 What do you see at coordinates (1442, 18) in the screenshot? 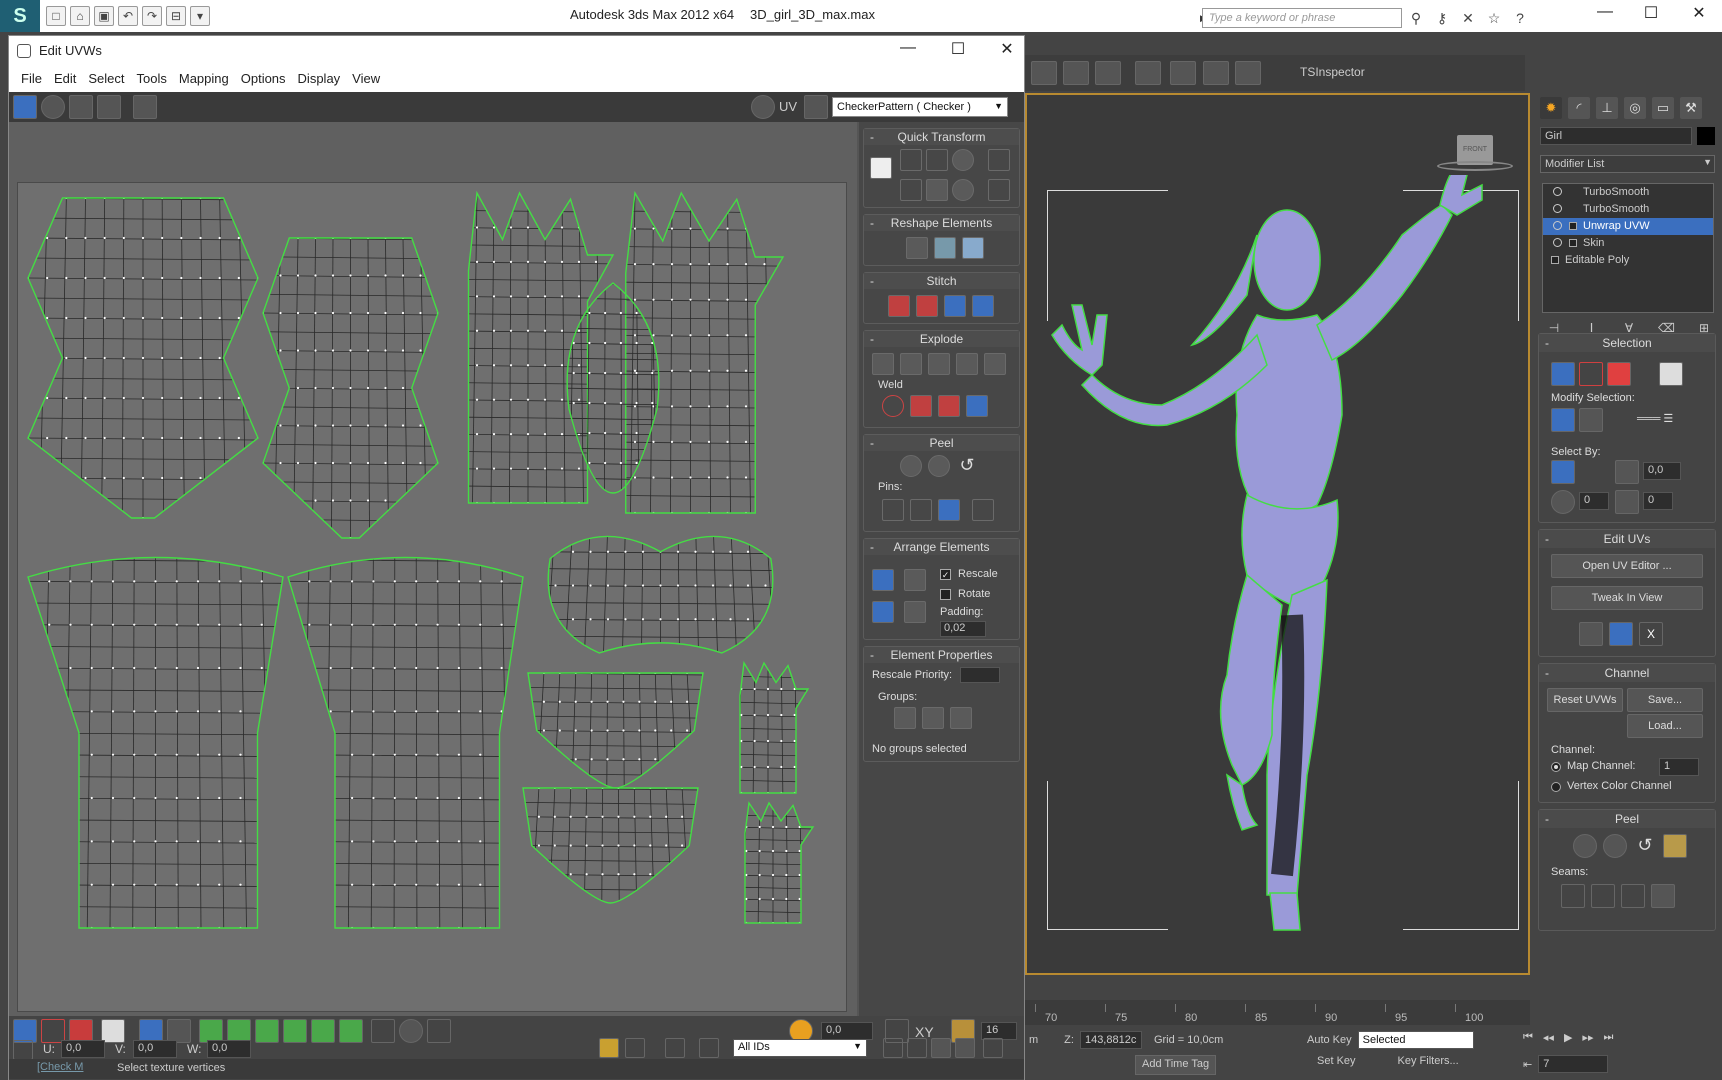
I see `subscription-icon: ⚷` at bounding box center [1442, 18].